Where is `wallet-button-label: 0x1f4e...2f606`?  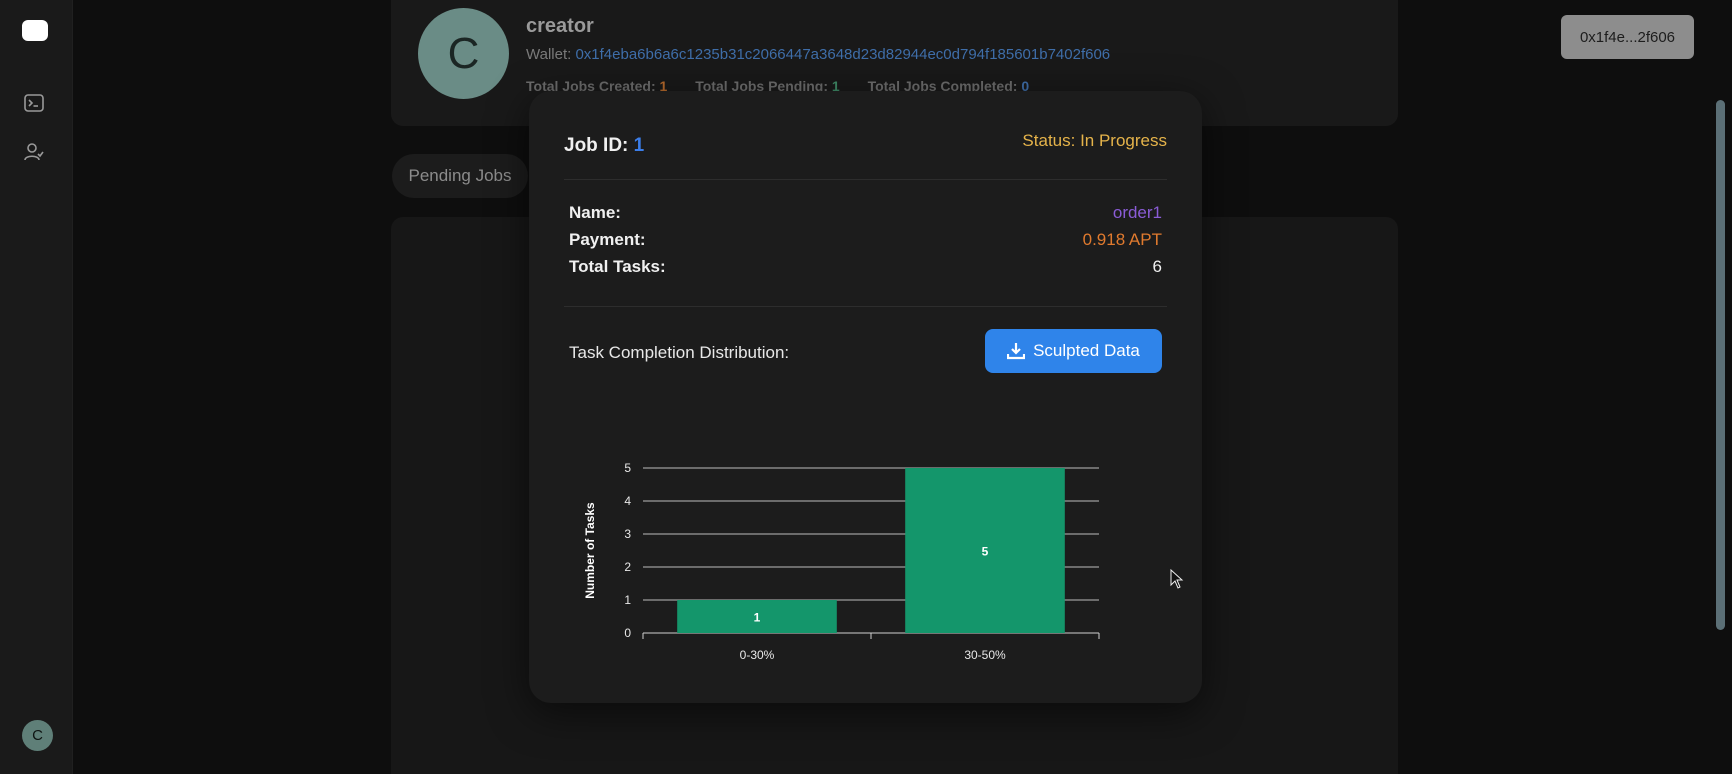
wallet-button-label: 0x1f4e...2f606 is located at coordinates (1627, 37).